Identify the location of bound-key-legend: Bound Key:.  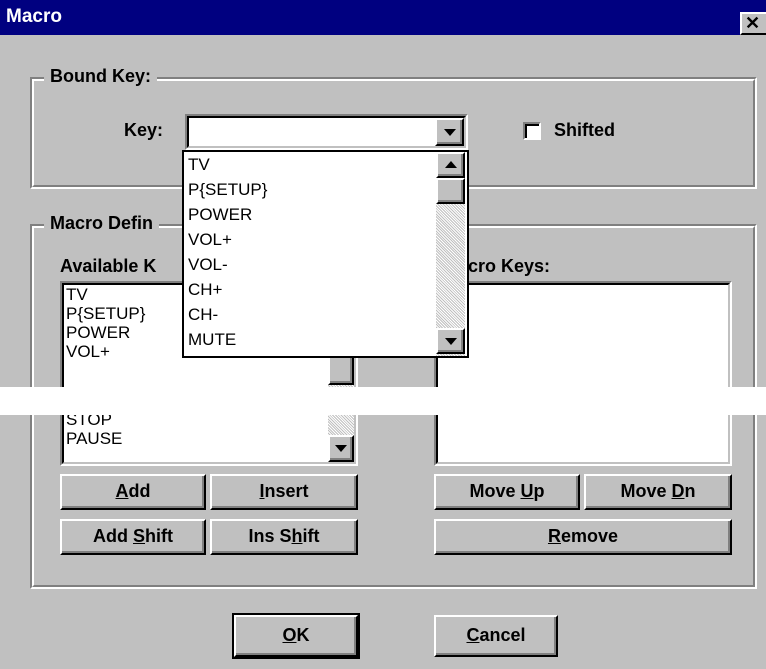
(100, 76).